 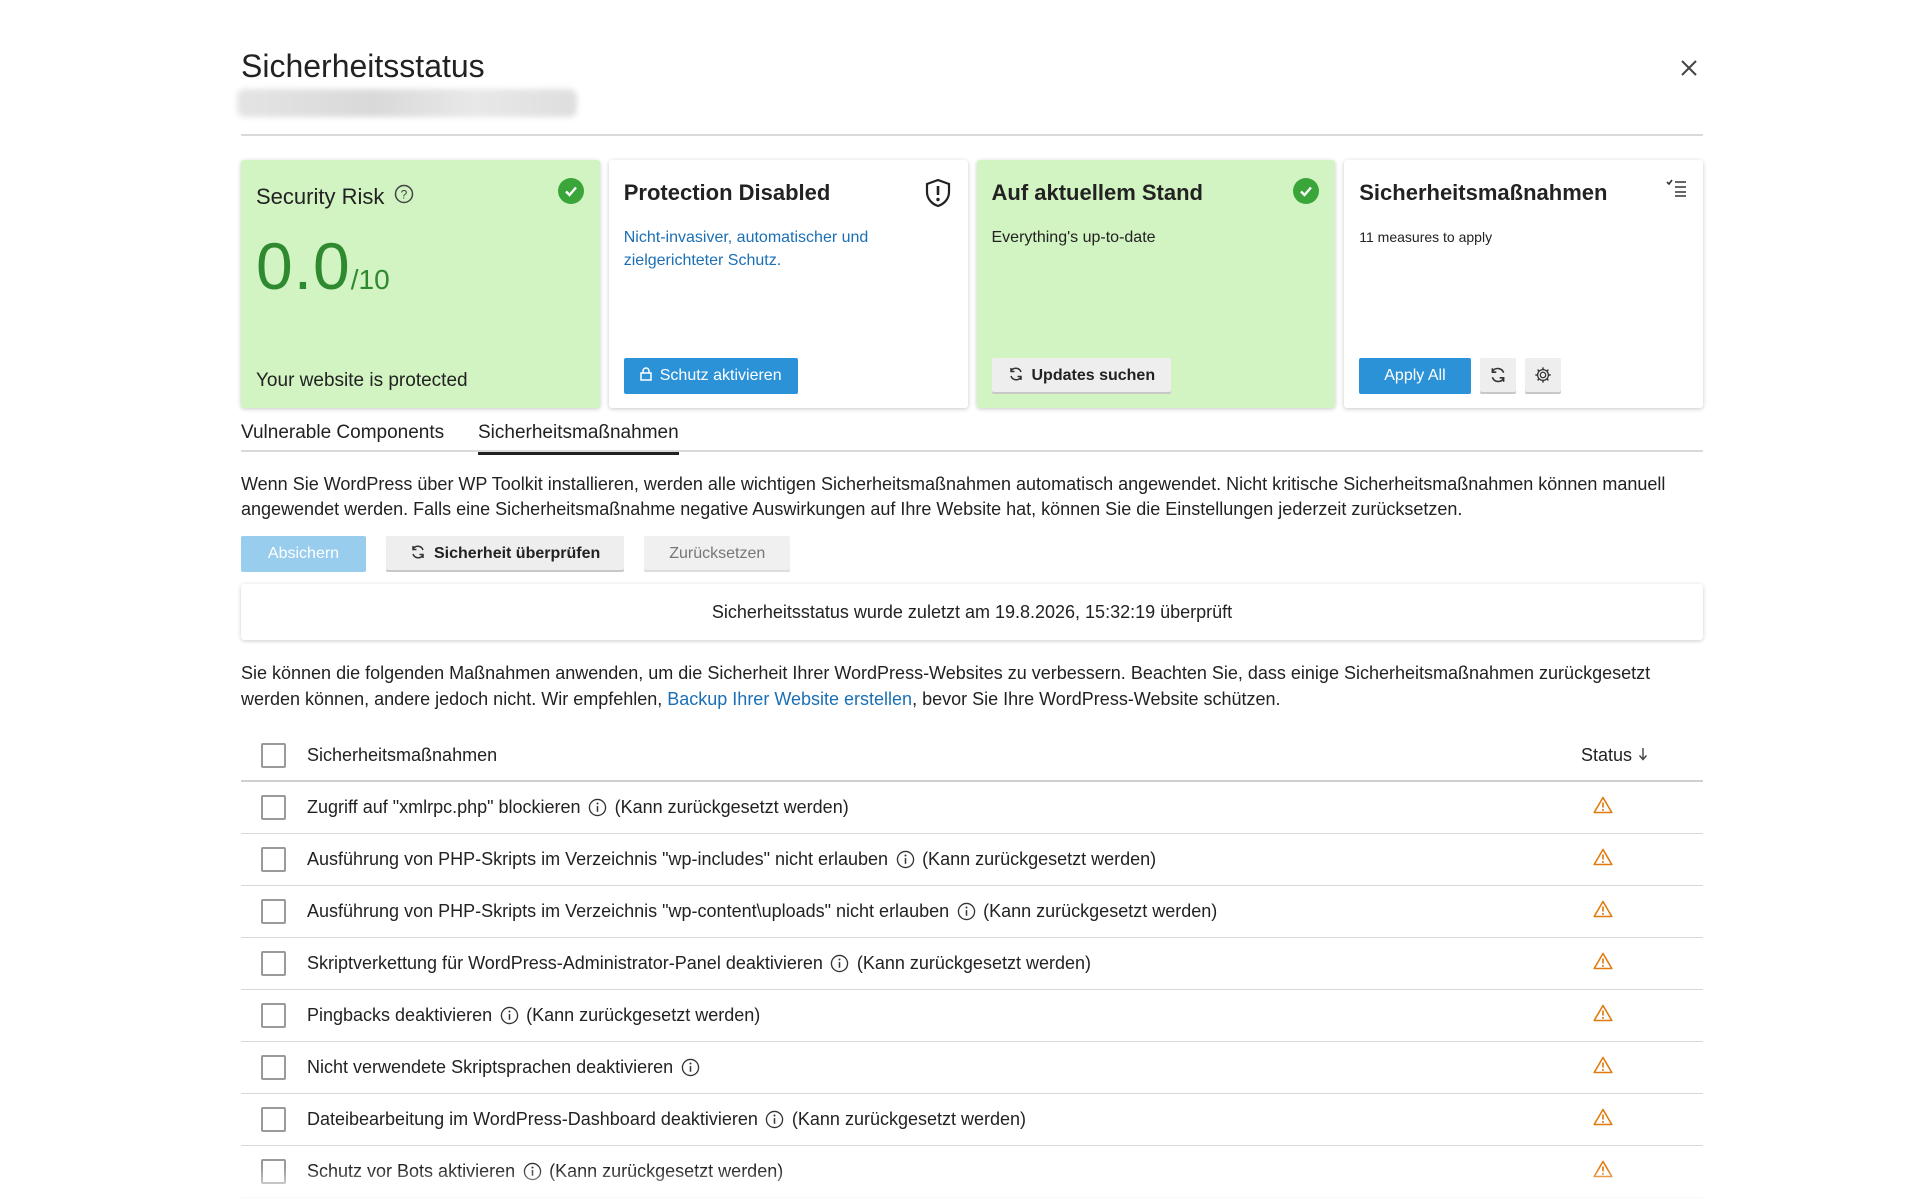 I want to click on updates-description: Everything's up-to-date, so click(x=1073, y=237).